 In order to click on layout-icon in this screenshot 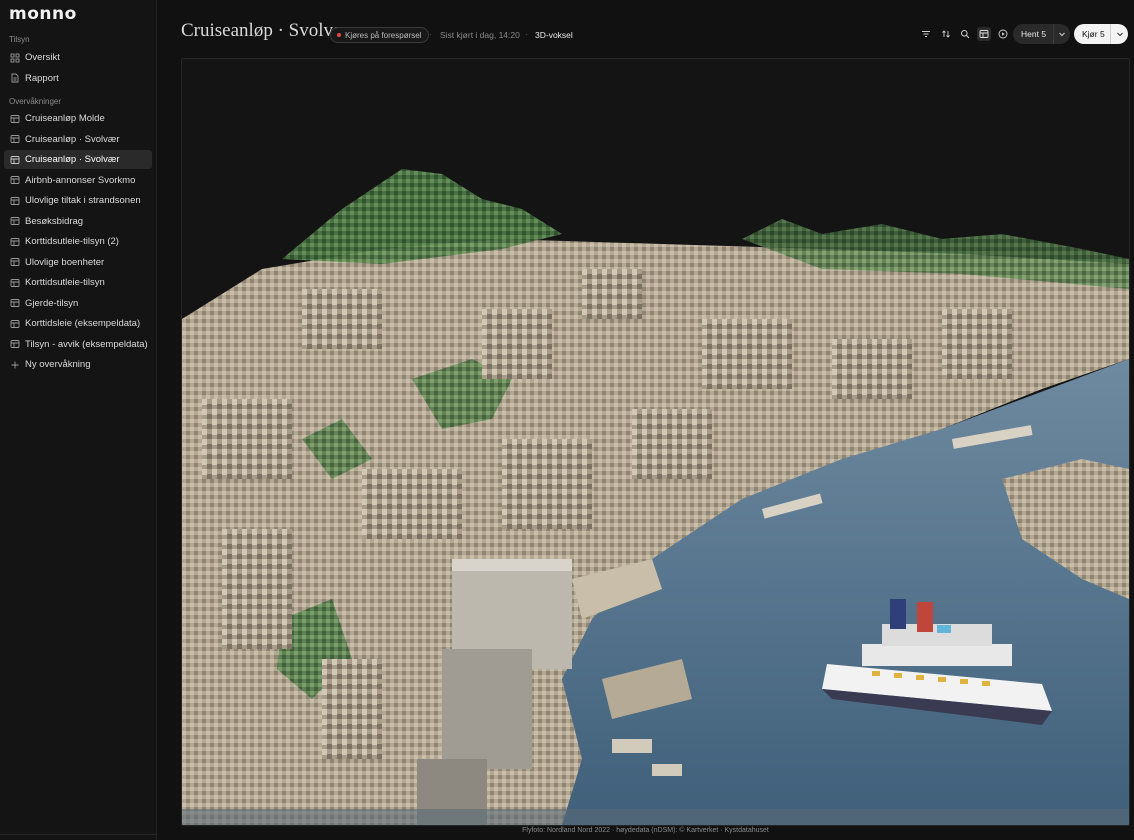, I will do `click(984, 34)`.